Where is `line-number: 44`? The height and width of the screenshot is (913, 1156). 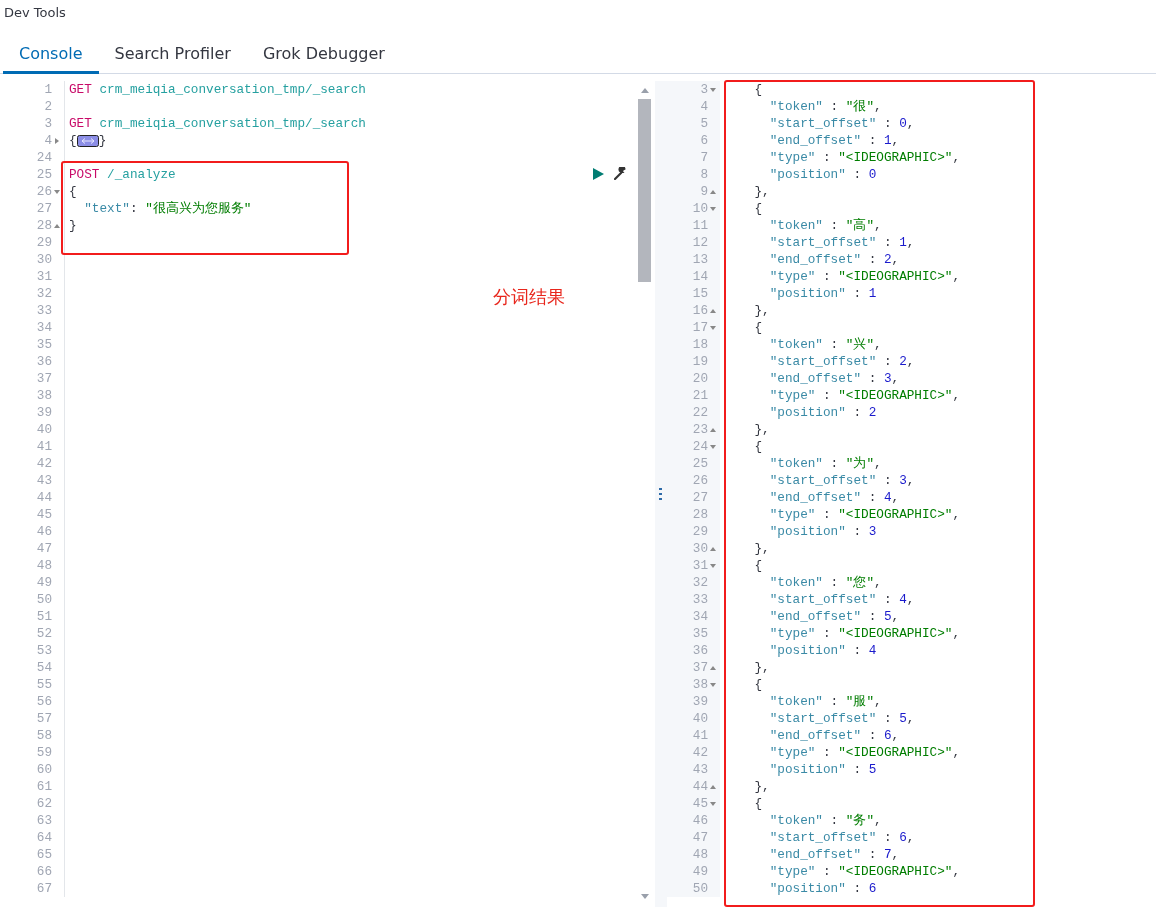 line-number: 44 is located at coordinates (44, 497).